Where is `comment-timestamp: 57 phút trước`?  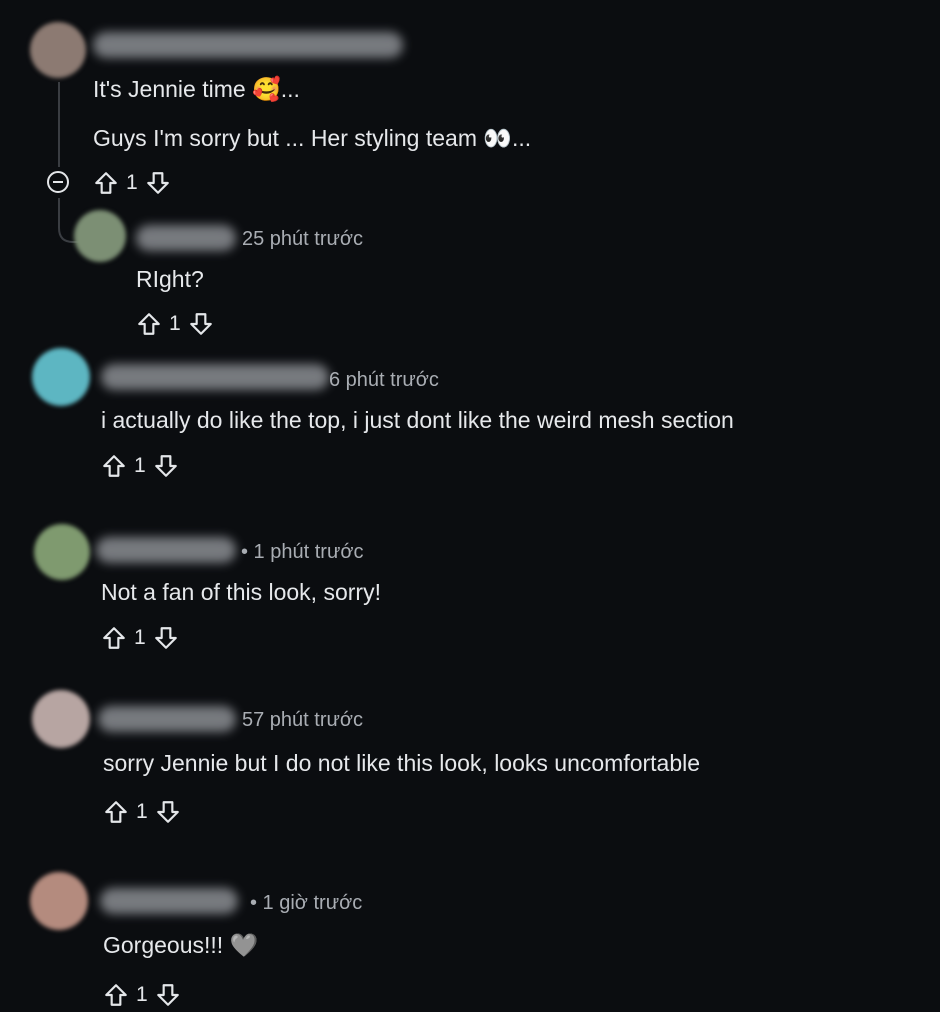
comment-timestamp: 57 phút trước is located at coordinates (303, 720).